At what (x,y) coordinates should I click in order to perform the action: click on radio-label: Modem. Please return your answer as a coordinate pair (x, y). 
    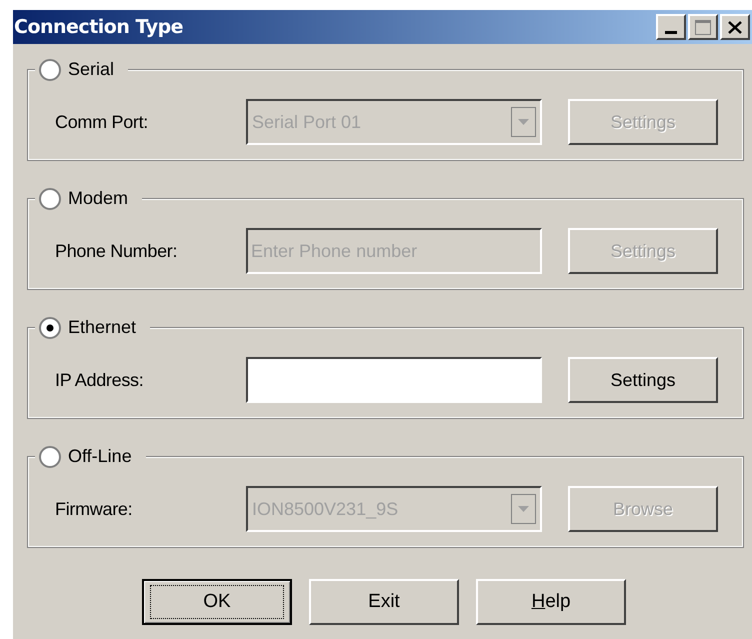
    Looking at the image, I should click on (98, 198).